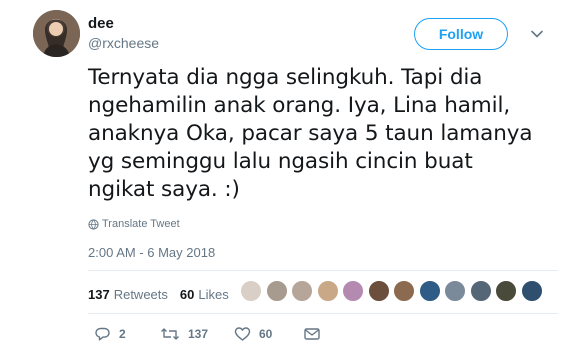 The width and height of the screenshot is (572, 356). I want to click on reply-count: 2, so click(122, 334).